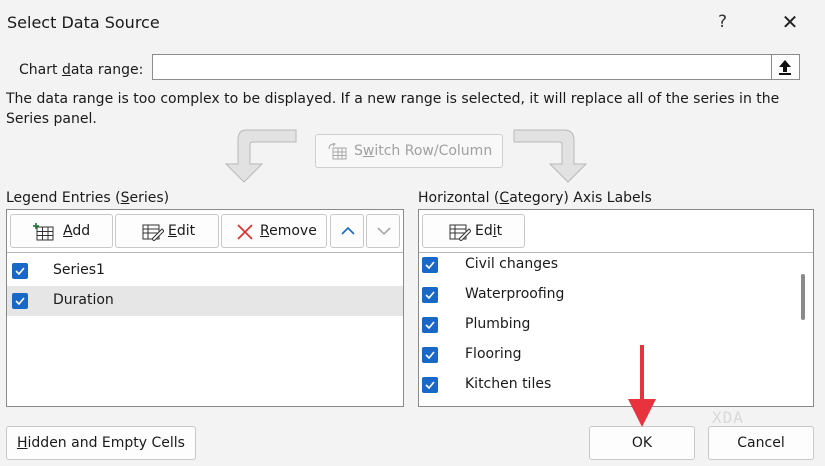 This screenshot has height=466, width=825. What do you see at coordinates (167, 231) in the screenshot?
I see `edit-series-button: Edit` at bounding box center [167, 231].